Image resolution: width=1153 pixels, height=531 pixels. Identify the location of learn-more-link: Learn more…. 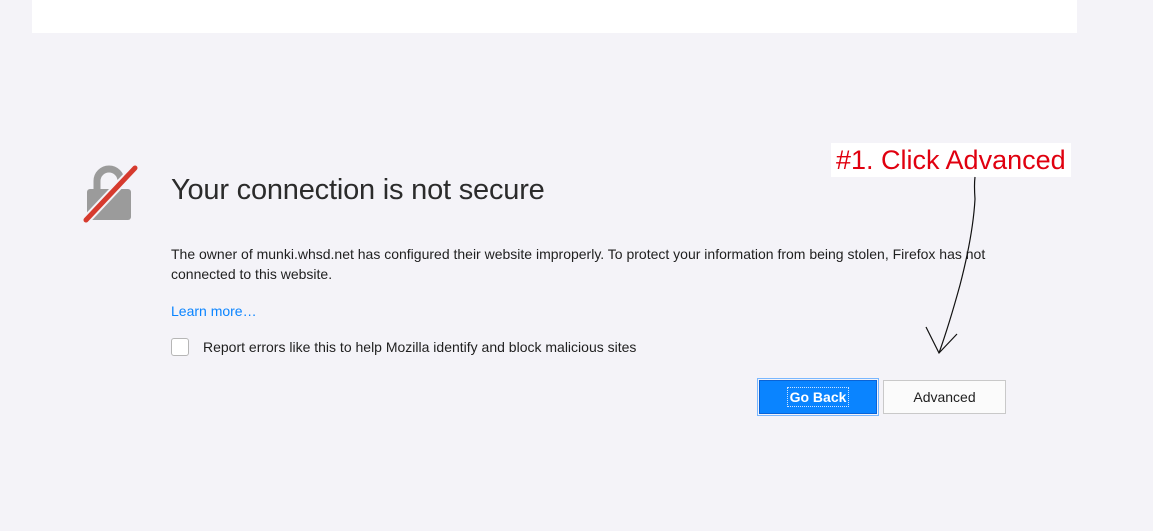
(214, 311).